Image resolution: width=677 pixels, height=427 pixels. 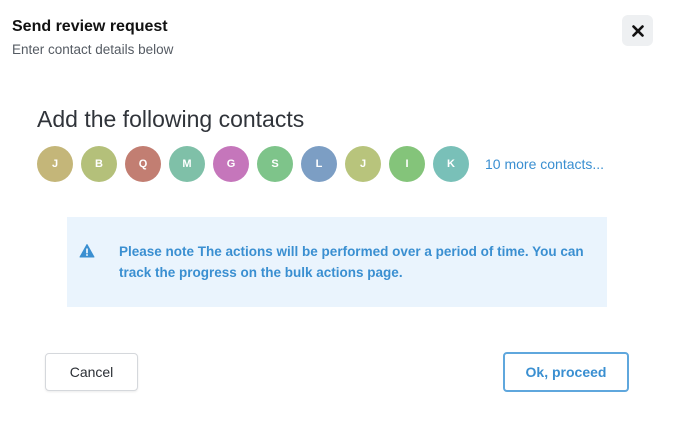 I want to click on contact-avatar: B, so click(x=99, y=164).